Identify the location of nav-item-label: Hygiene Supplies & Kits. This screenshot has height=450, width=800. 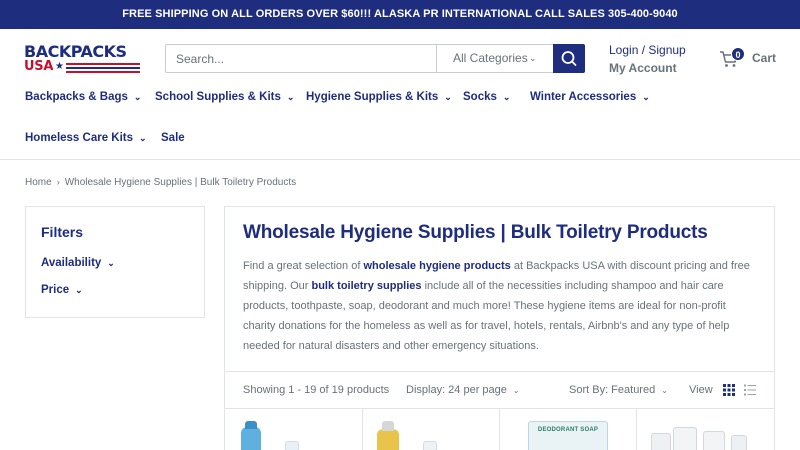
(372, 97).